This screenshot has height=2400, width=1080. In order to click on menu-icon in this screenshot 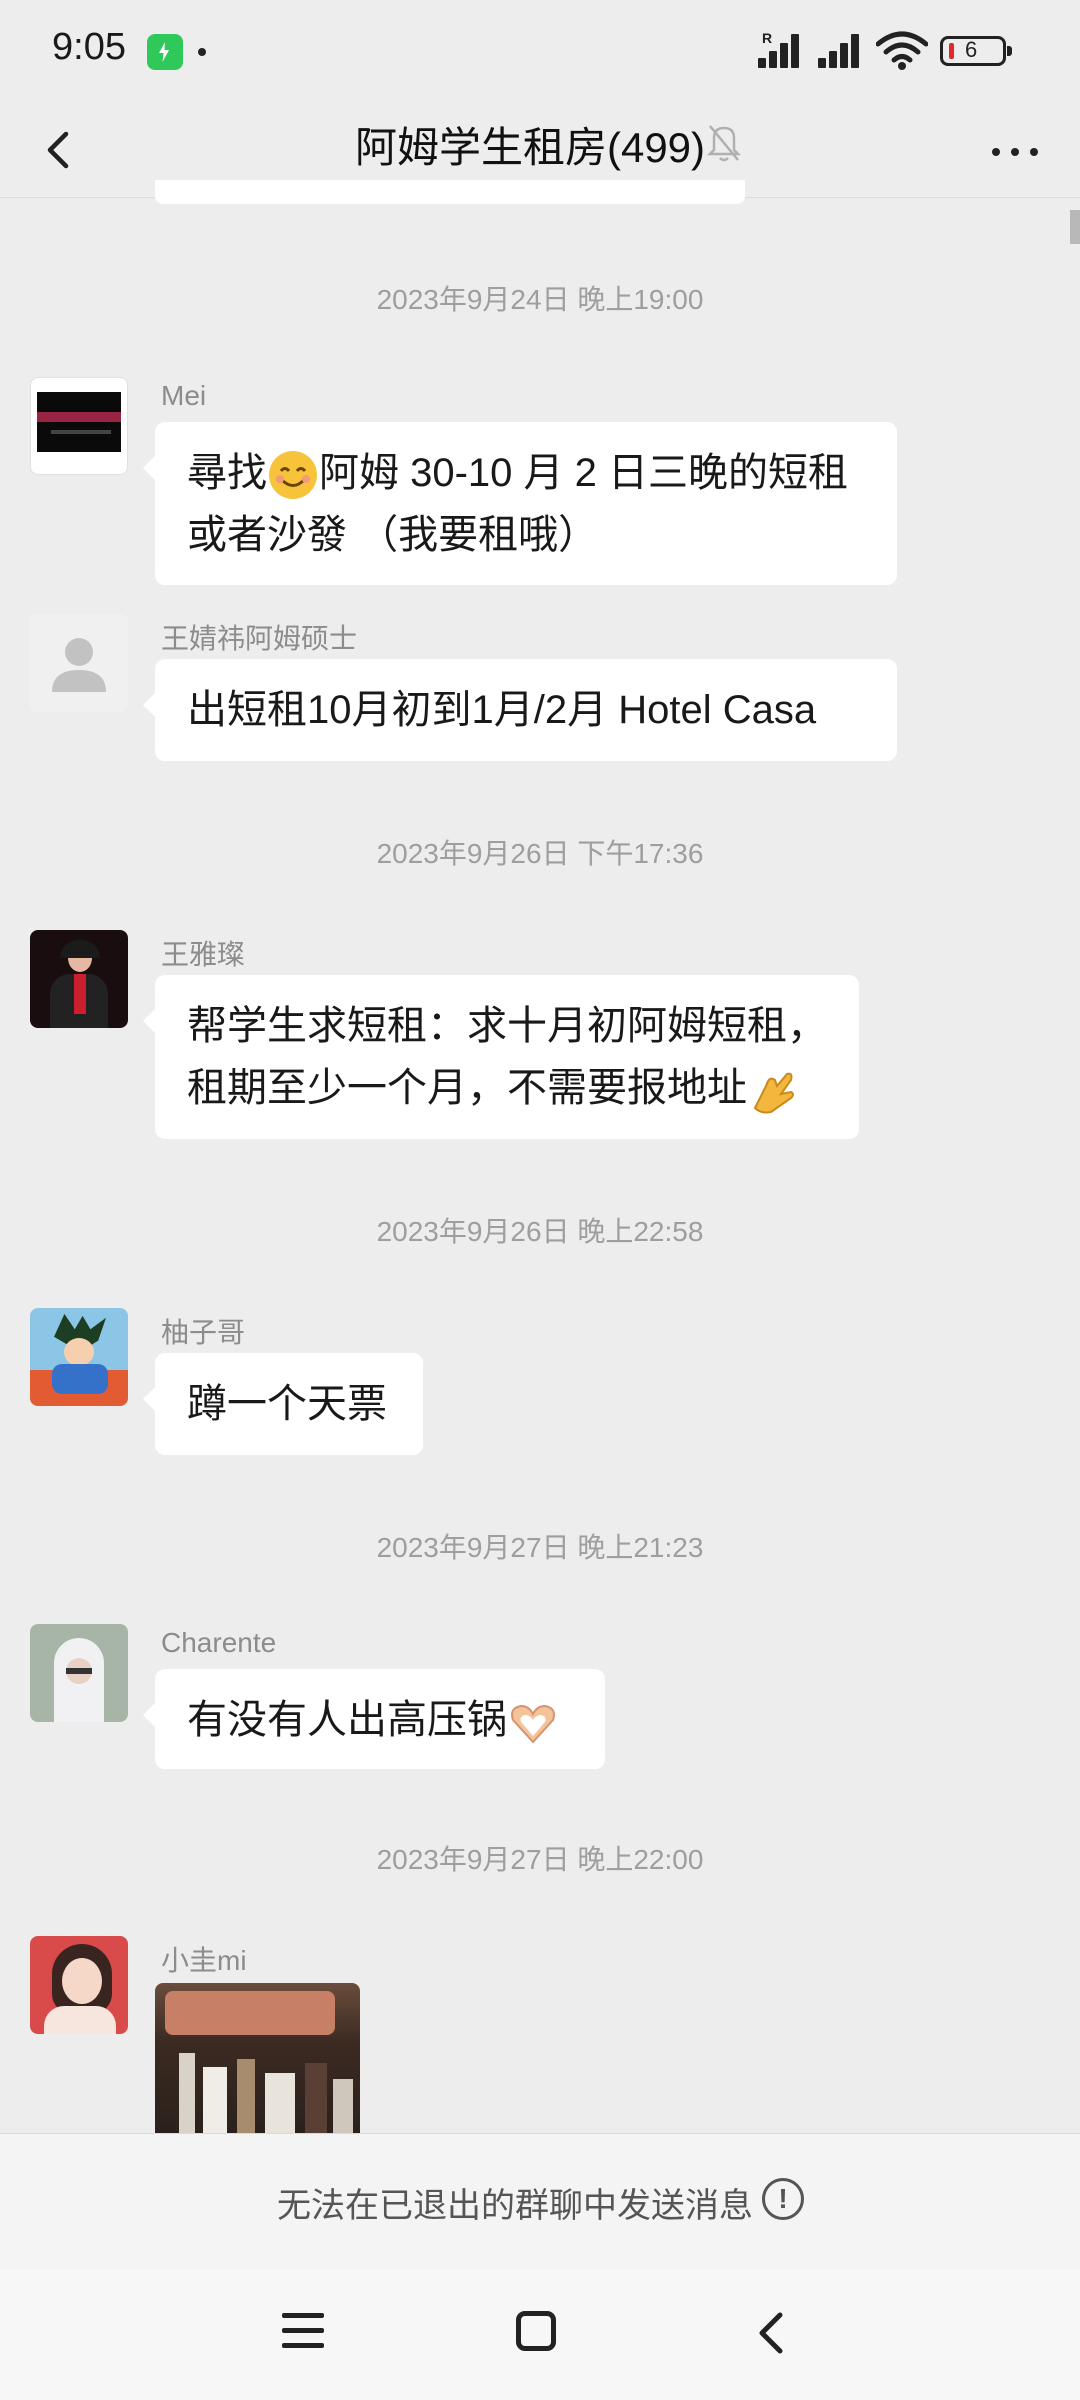, I will do `click(303, 2331)`.